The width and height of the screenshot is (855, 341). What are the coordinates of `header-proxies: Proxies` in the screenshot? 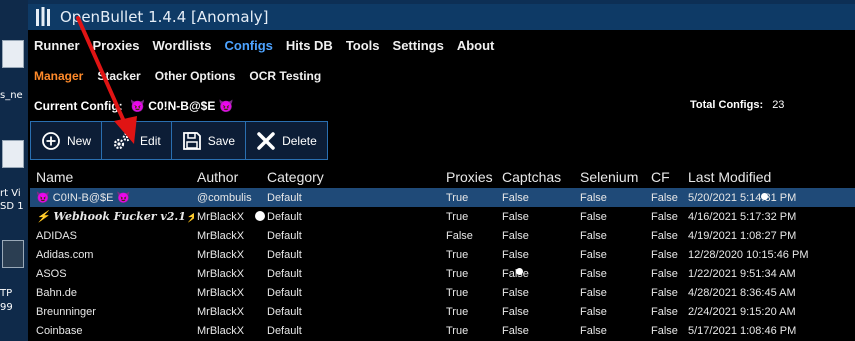 It's located at (471, 177).